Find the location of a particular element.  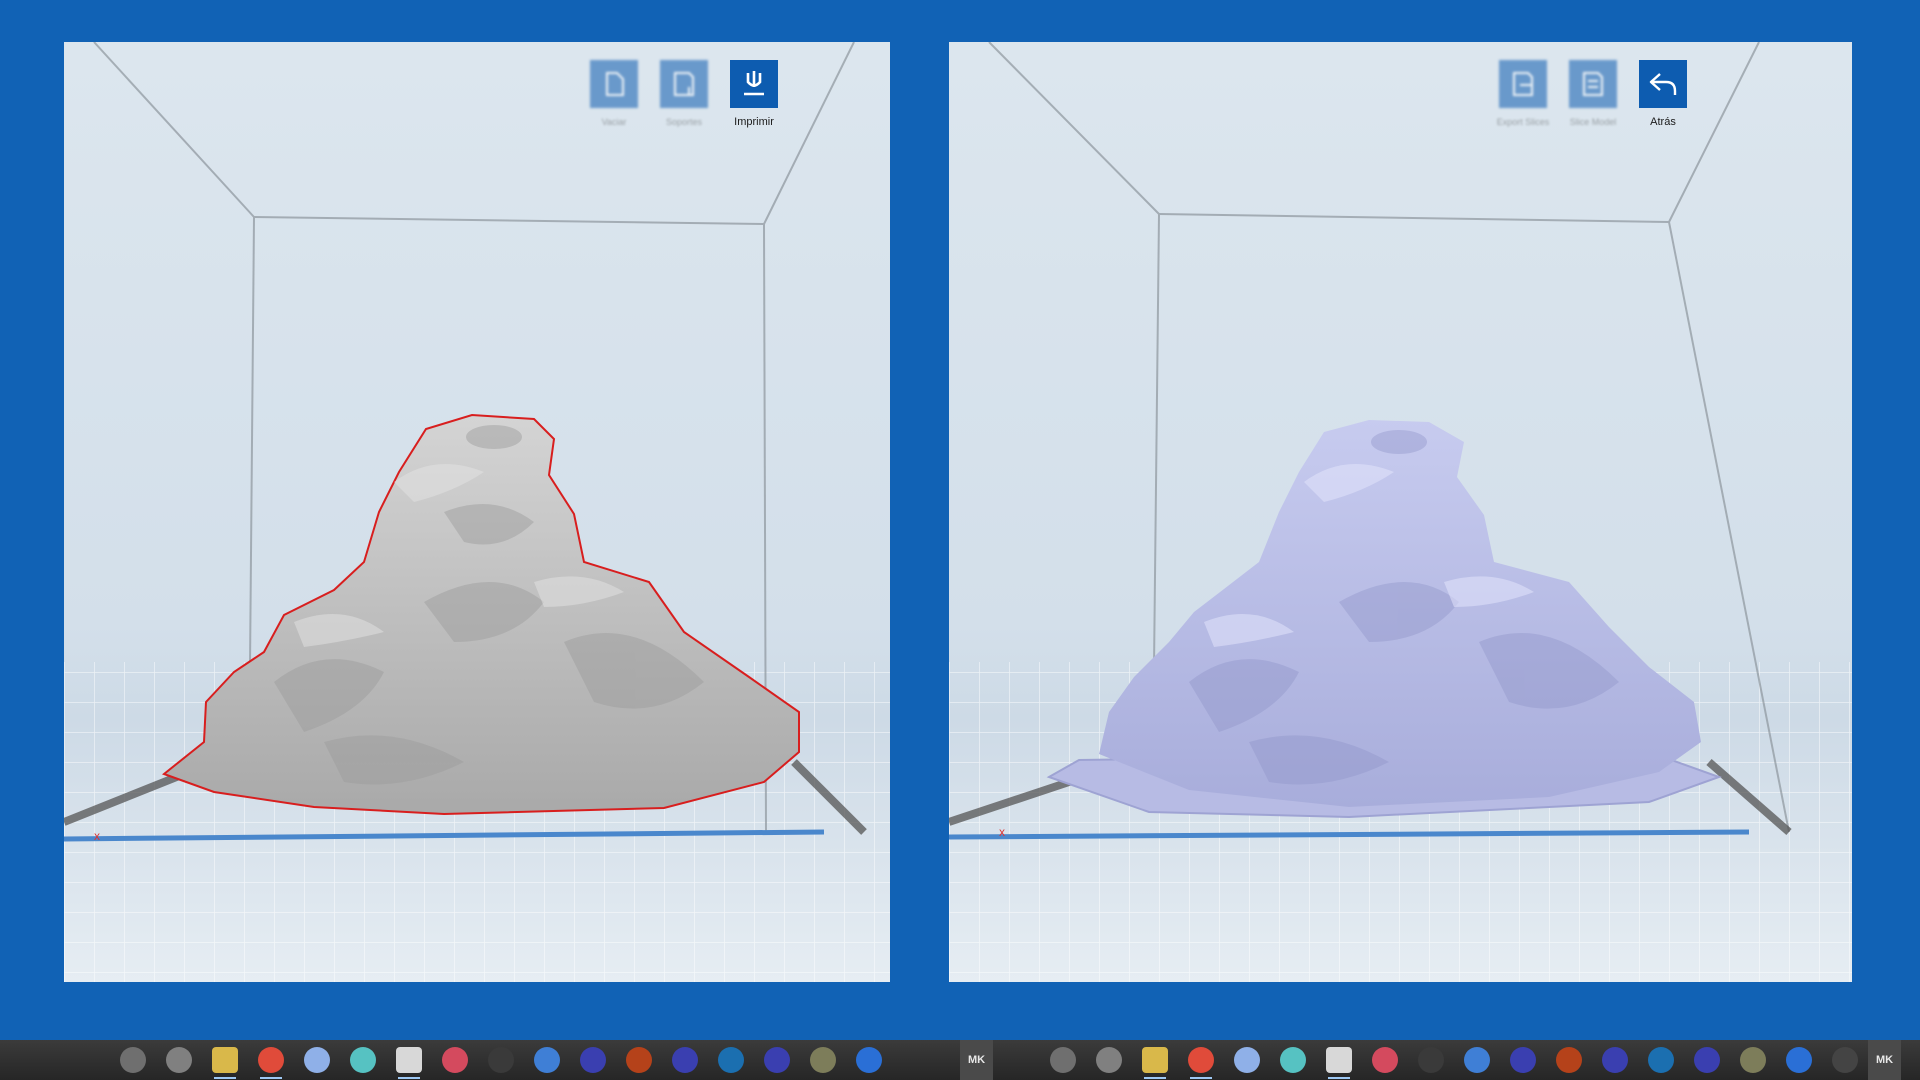

taskbar: MK MK is located at coordinates (960, 1060).